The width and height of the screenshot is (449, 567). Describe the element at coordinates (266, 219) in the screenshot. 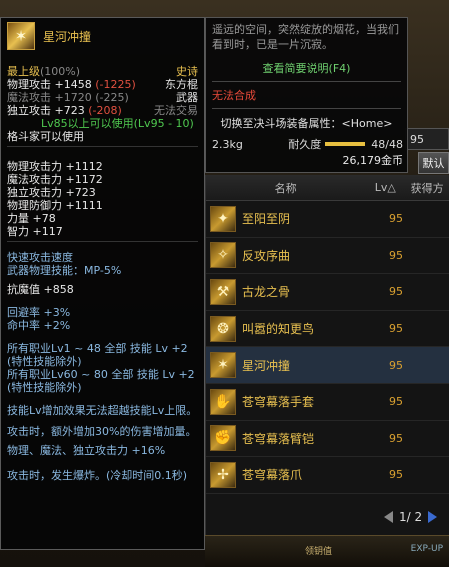

I see `item-name: 至阳至阴` at that location.